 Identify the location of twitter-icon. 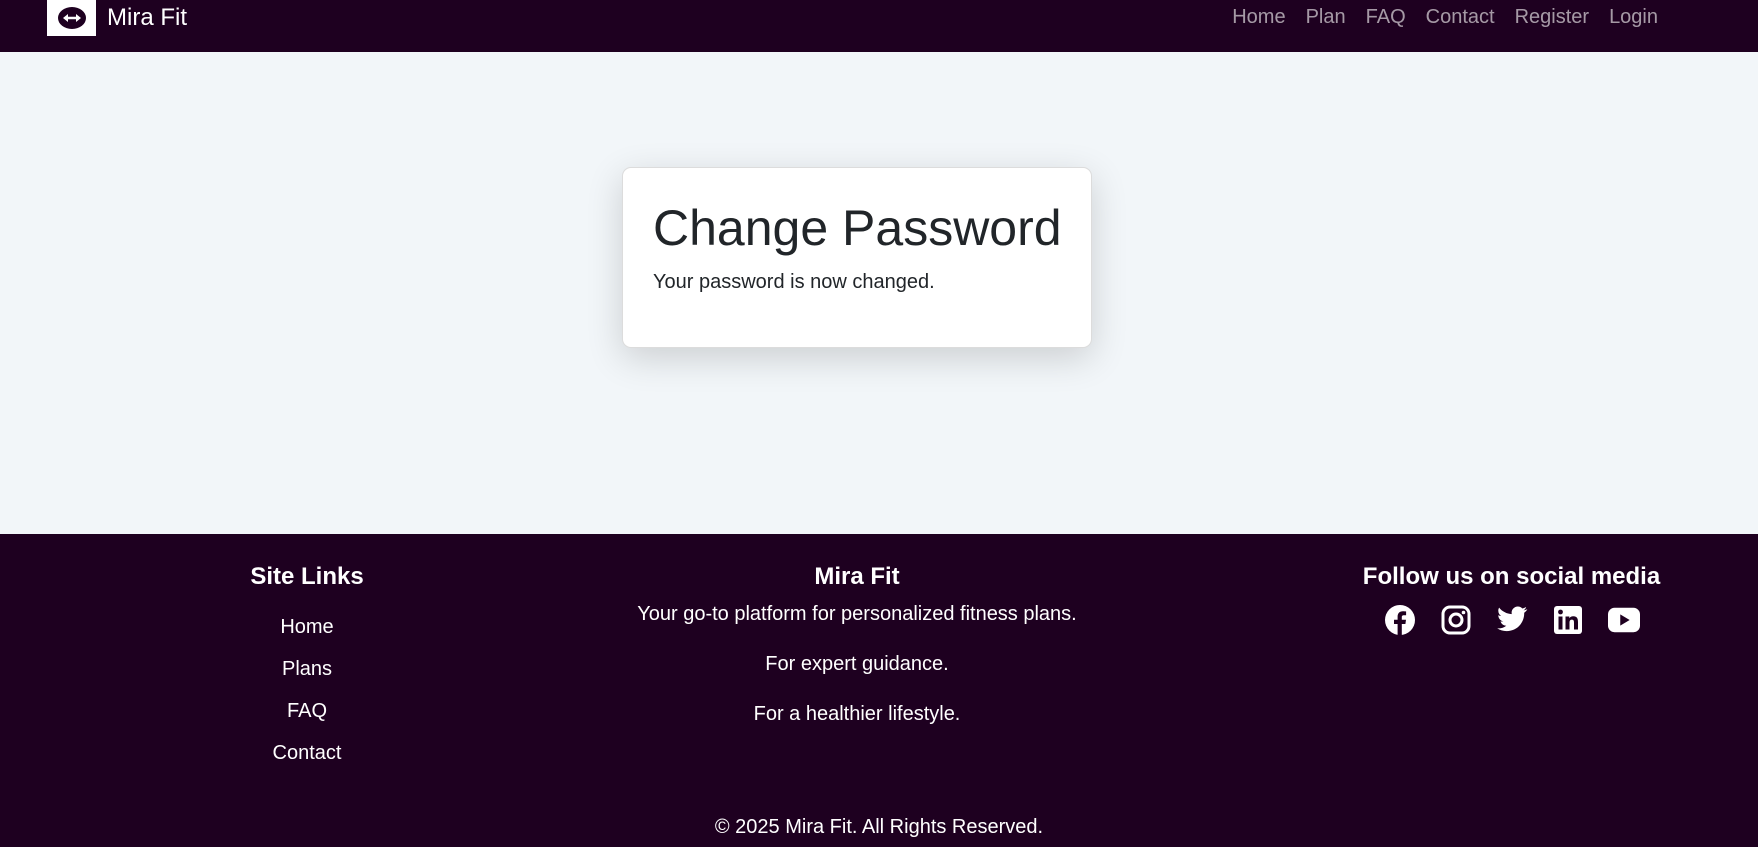
(1512, 620).